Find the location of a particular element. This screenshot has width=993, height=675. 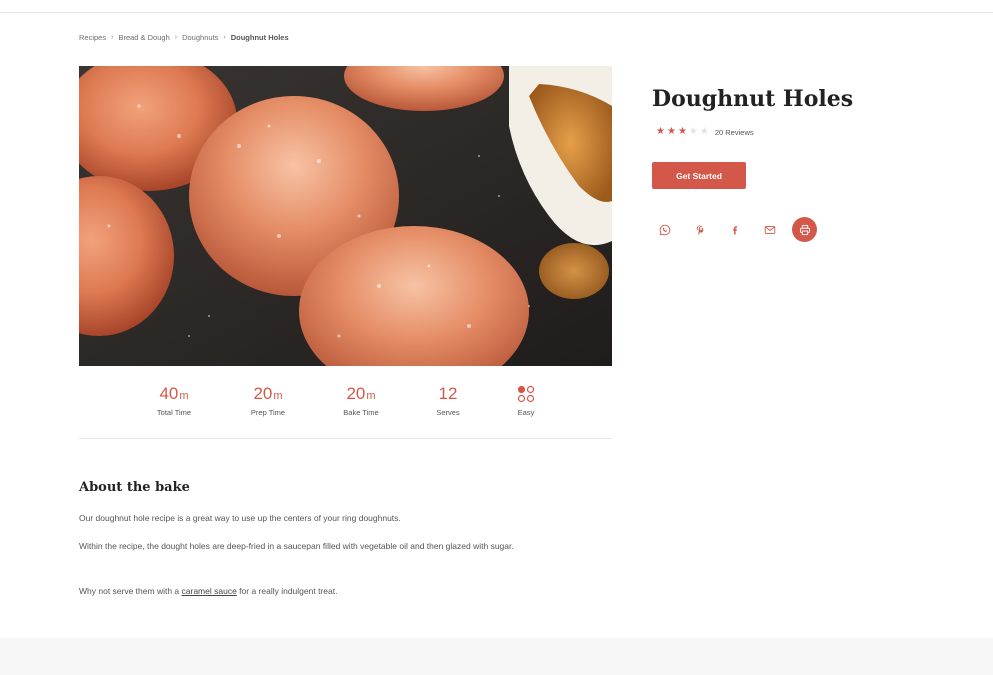

breadcrumb-current: Doughnut Holes is located at coordinates (259, 37).